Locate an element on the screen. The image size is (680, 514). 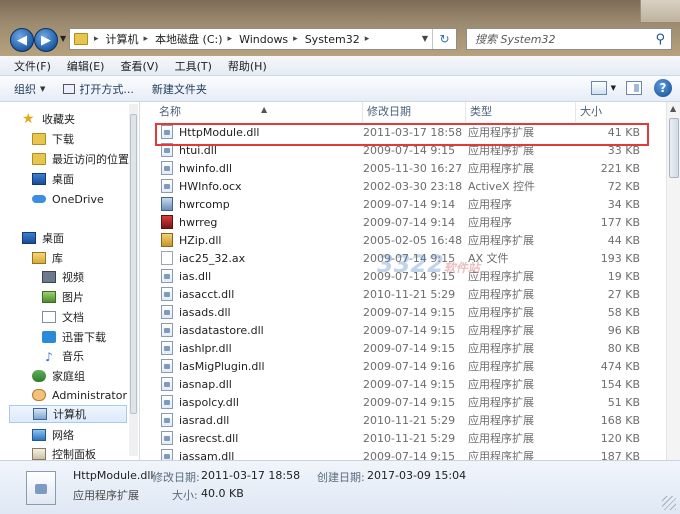
file-name: iasrecst.dll is located at coordinates (209, 438).